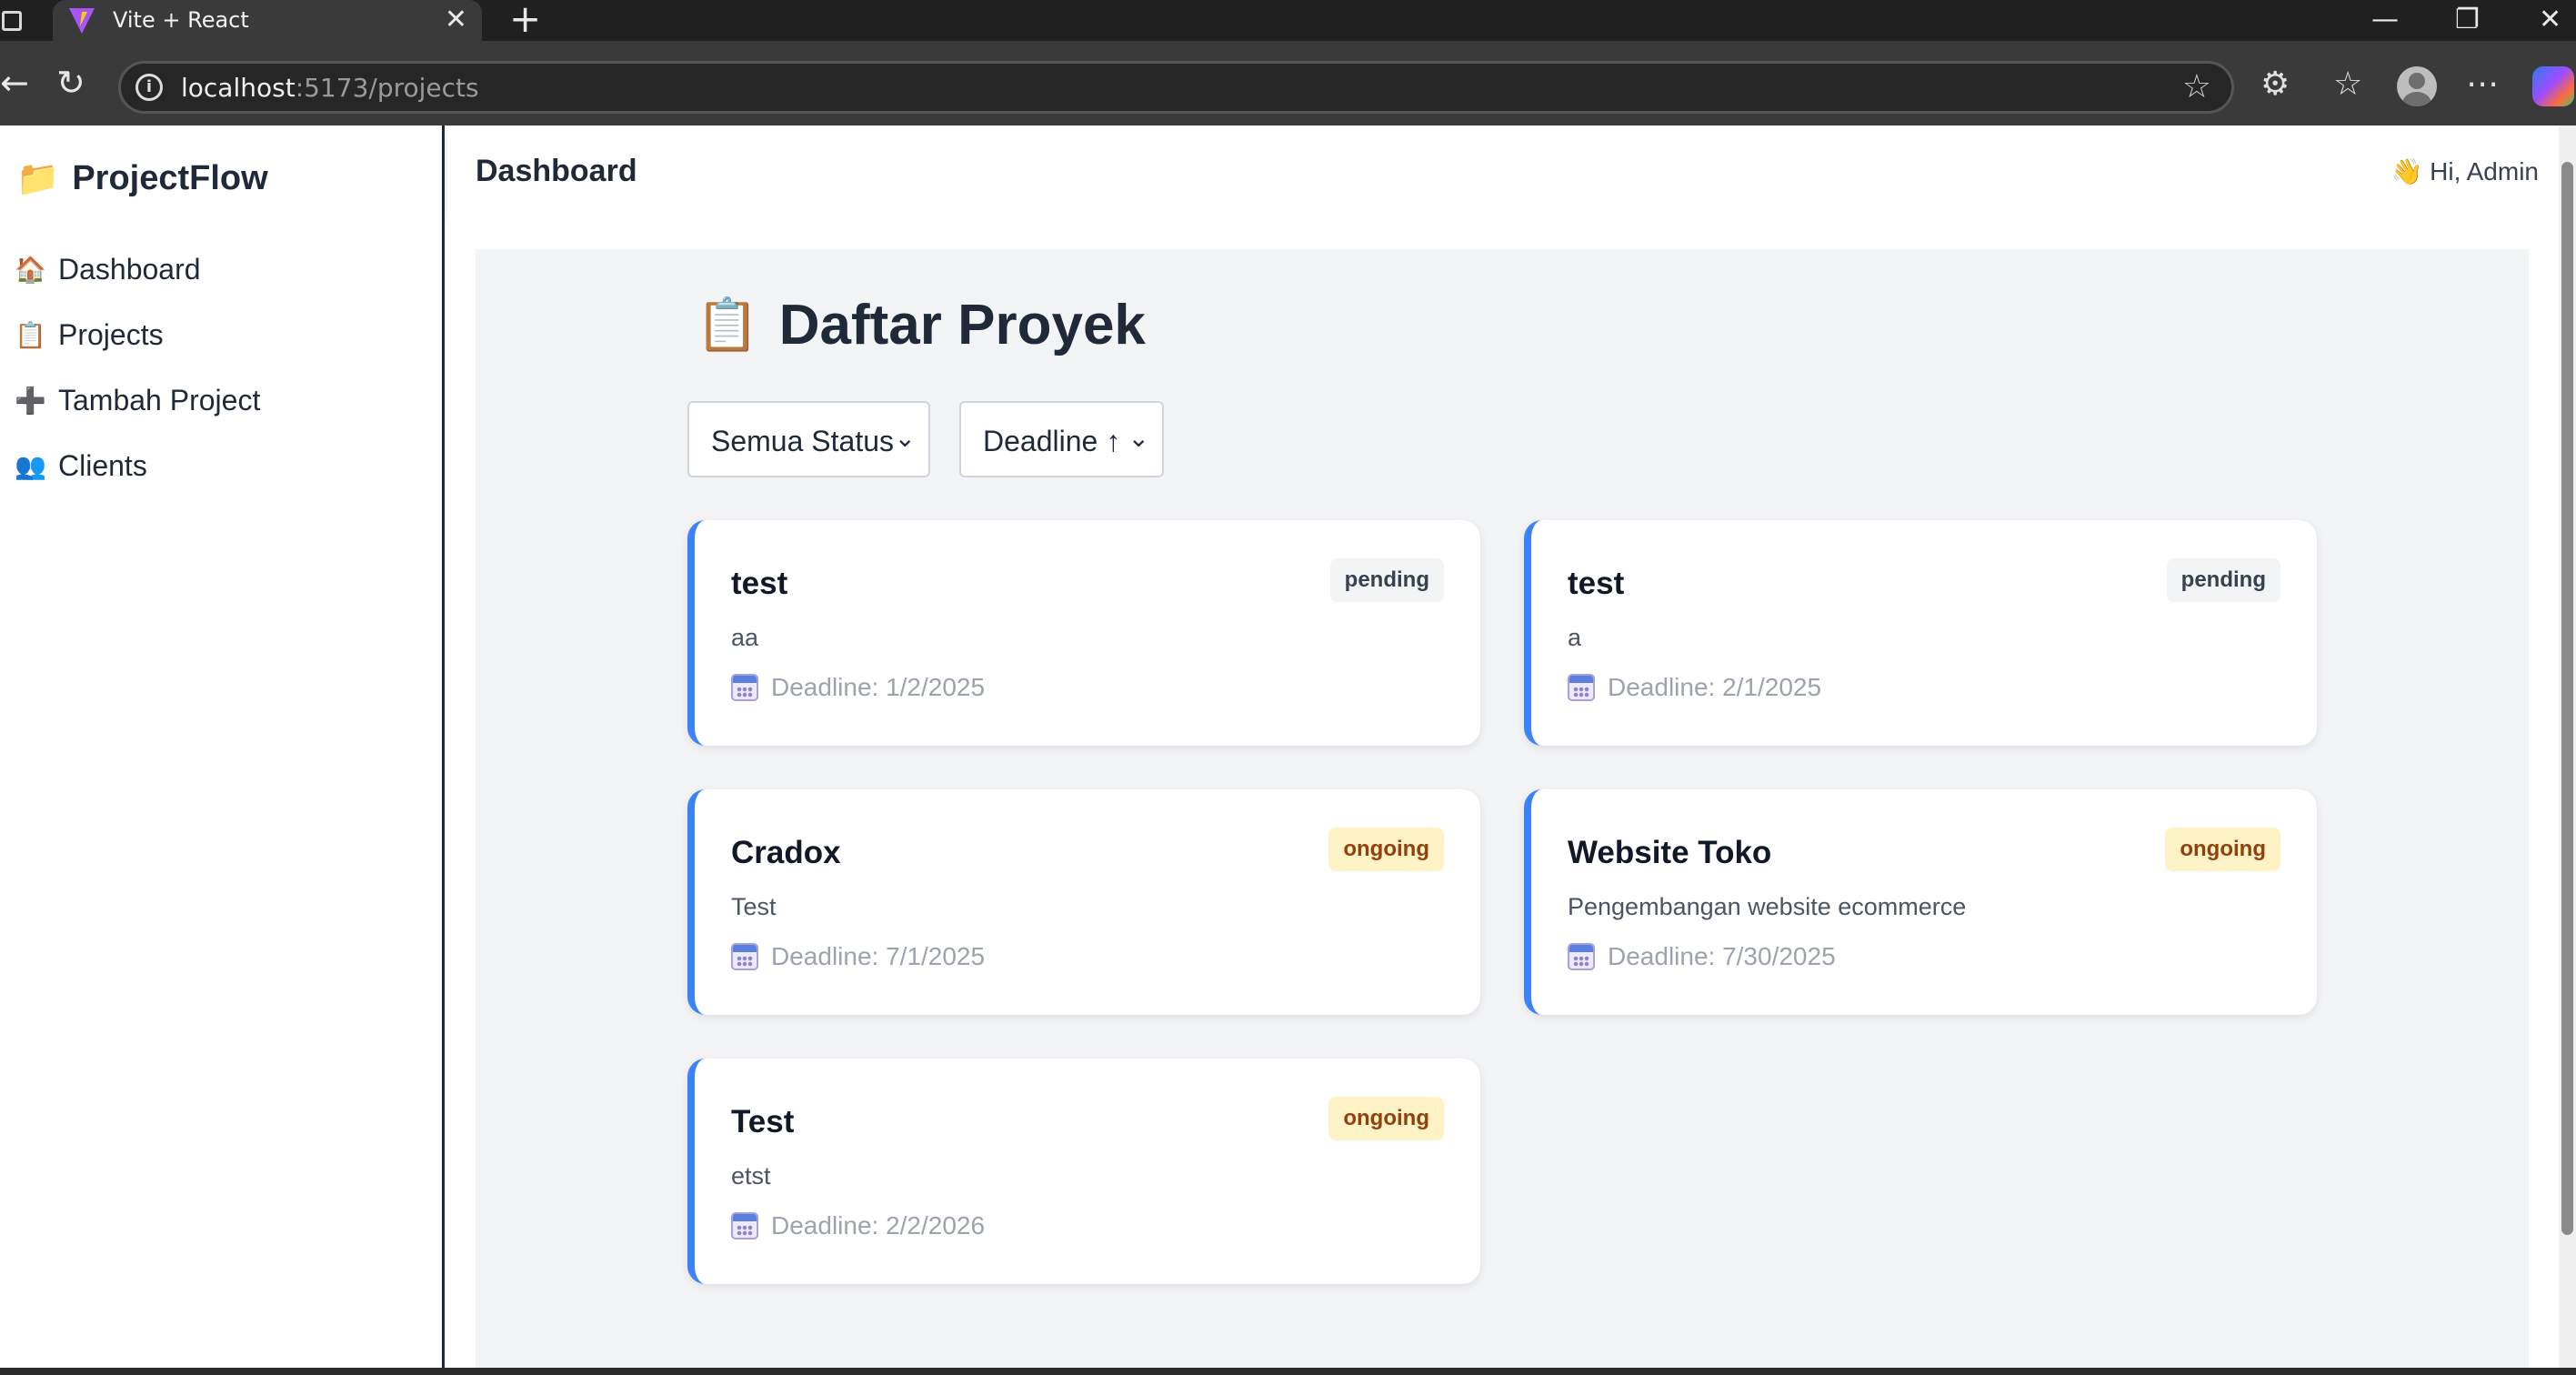 Image resolution: width=2576 pixels, height=1375 pixels. What do you see at coordinates (1767, 907) in the screenshot?
I see `project-description: Pengembangan website ecommerce` at bounding box center [1767, 907].